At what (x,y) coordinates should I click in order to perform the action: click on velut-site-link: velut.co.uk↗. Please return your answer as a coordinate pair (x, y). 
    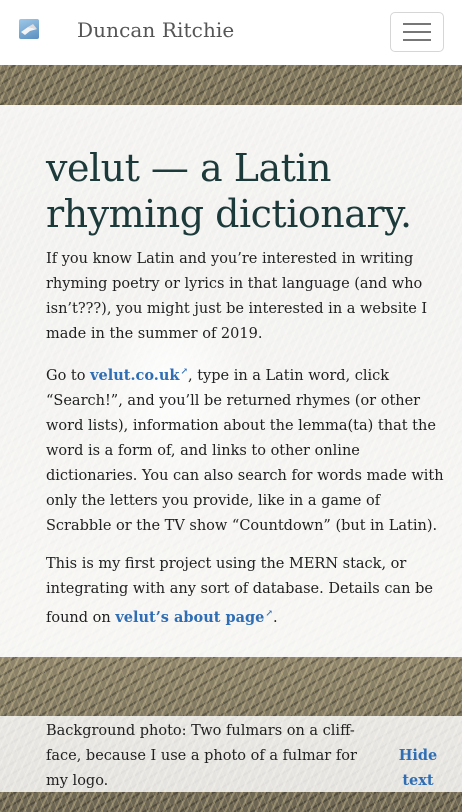
    Looking at the image, I should click on (139, 375).